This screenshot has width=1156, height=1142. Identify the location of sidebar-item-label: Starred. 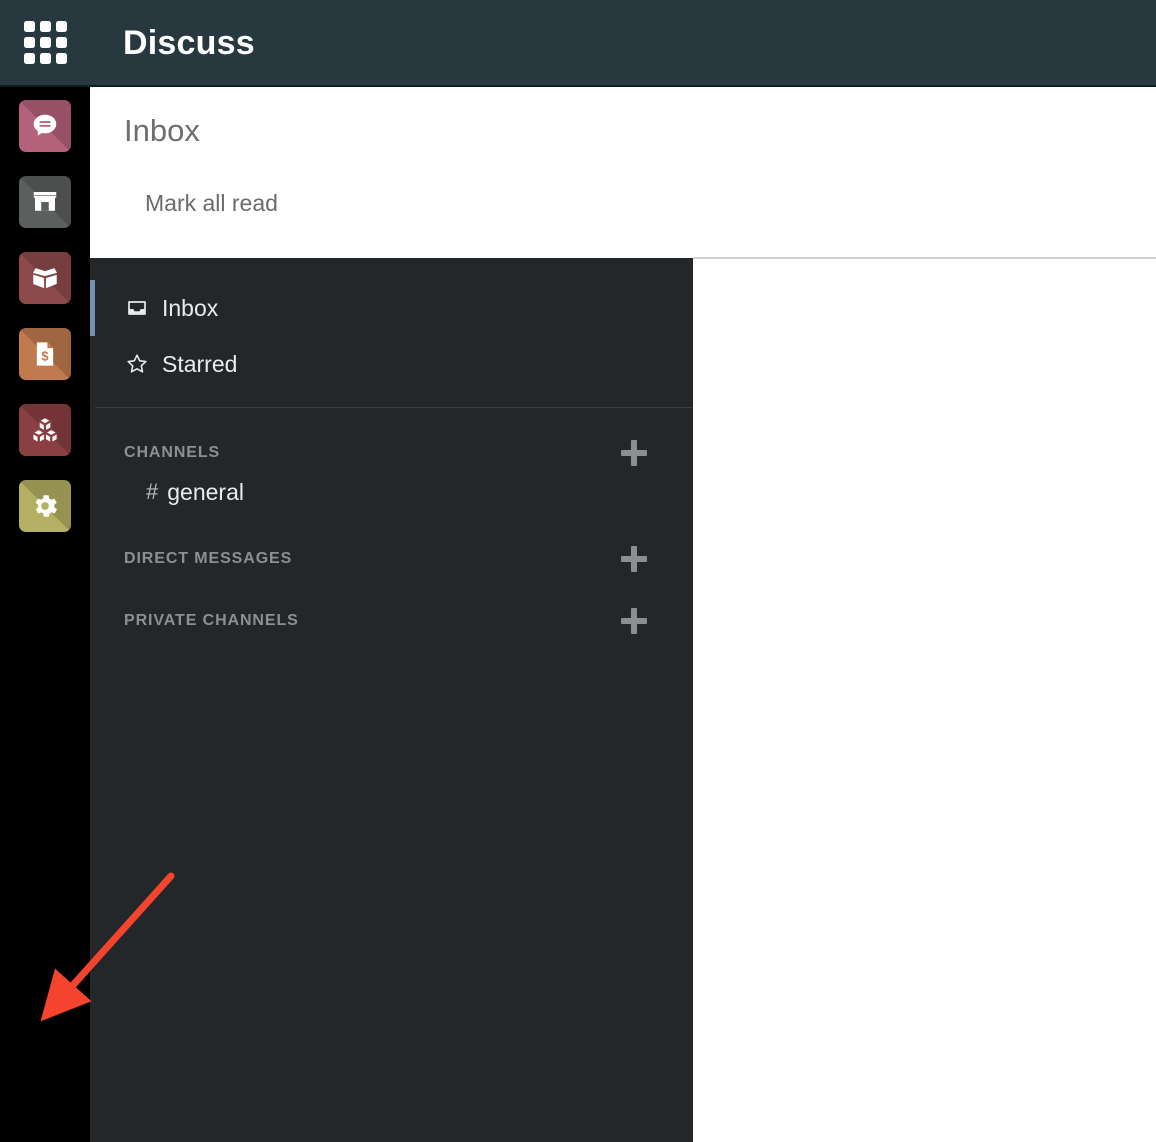
(200, 363).